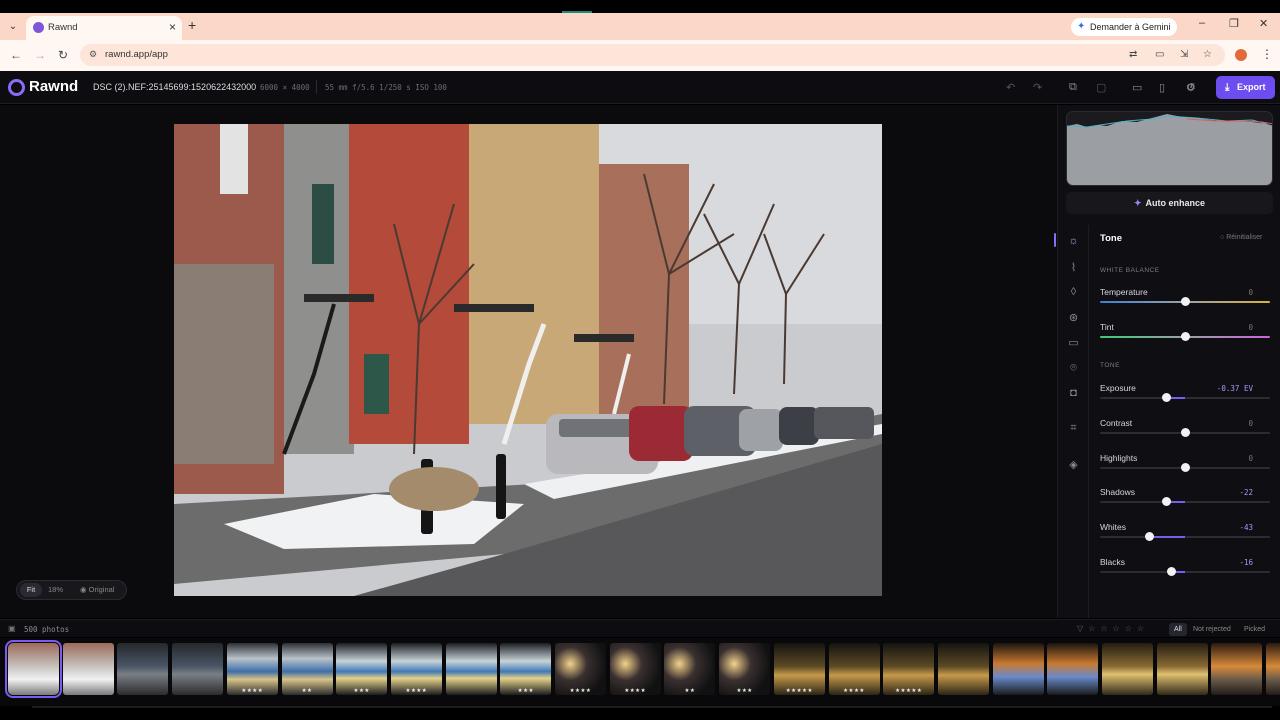  What do you see at coordinates (172, 27) in the screenshot?
I see `close-tab-icon: ×` at bounding box center [172, 27].